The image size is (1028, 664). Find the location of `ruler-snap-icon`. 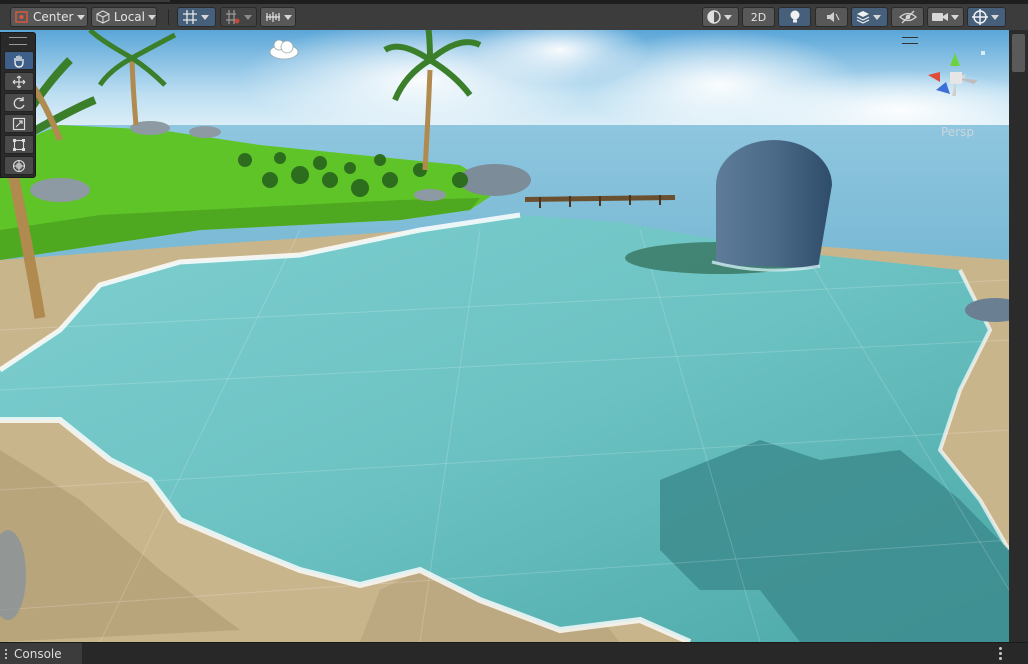

ruler-snap-icon is located at coordinates (273, 17).